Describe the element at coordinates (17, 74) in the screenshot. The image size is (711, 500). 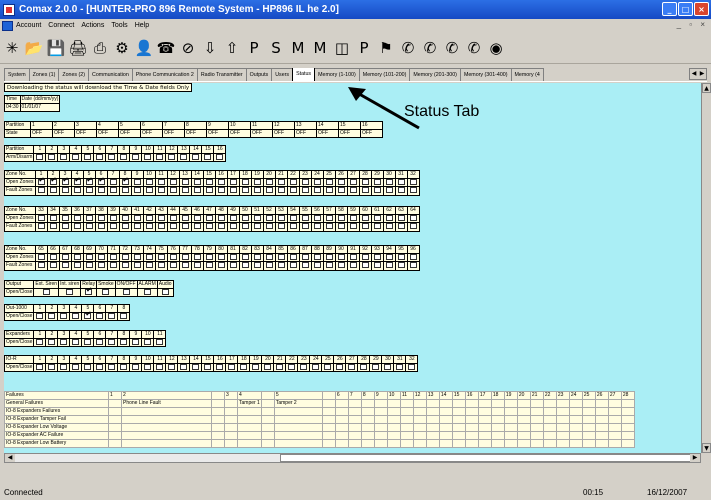
I see `tab-system: System` at that location.